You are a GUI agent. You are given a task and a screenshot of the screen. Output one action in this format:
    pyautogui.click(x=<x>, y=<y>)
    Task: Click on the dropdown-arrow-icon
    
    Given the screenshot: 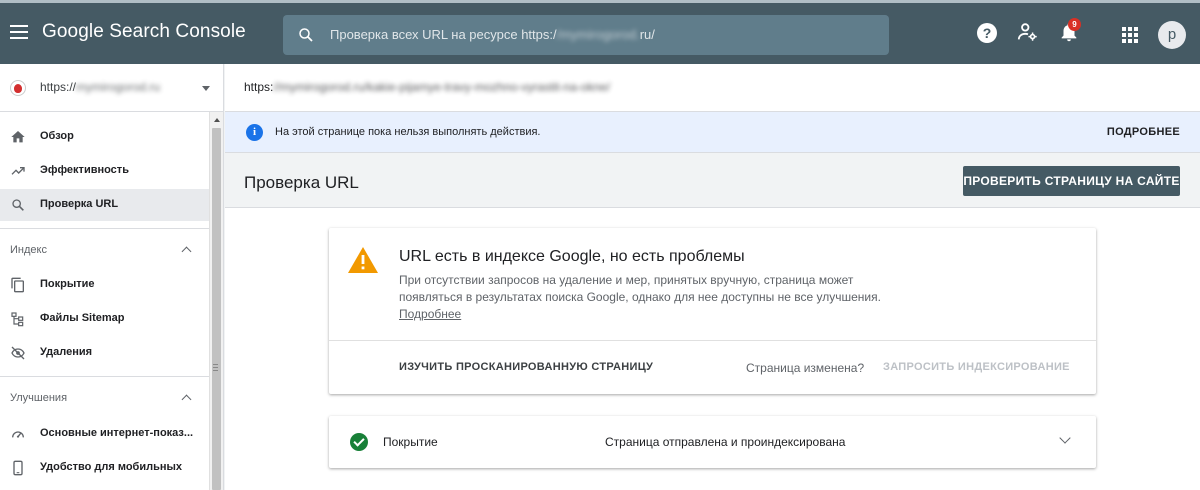 What is the action you would take?
    pyautogui.click(x=206, y=88)
    